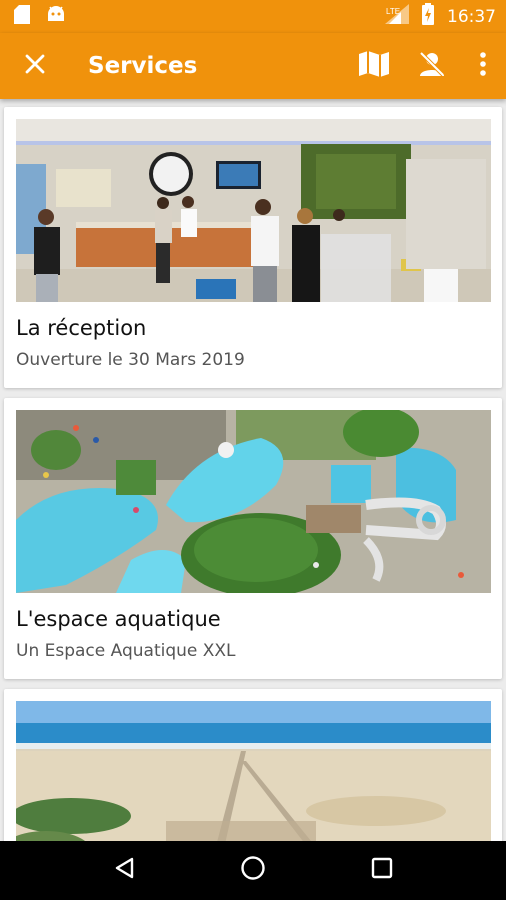 This screenshot has width=506, height=900. I want to click on sd-card-icon, so click(22, 16).